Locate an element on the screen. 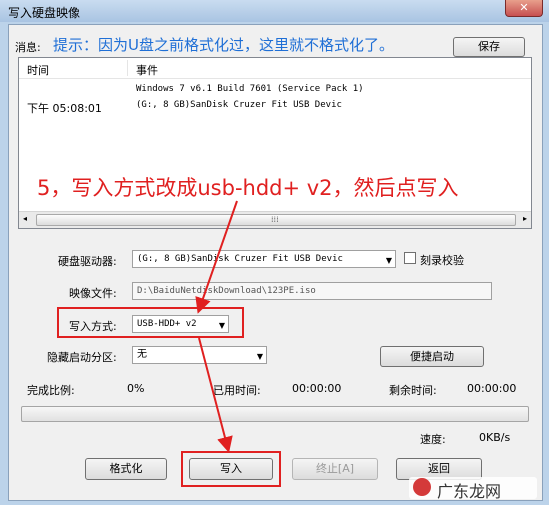 Image resolution: width=549 pixels, height=505 pixels. watermark: 广东龙网 is located at coordinates (473, 489).